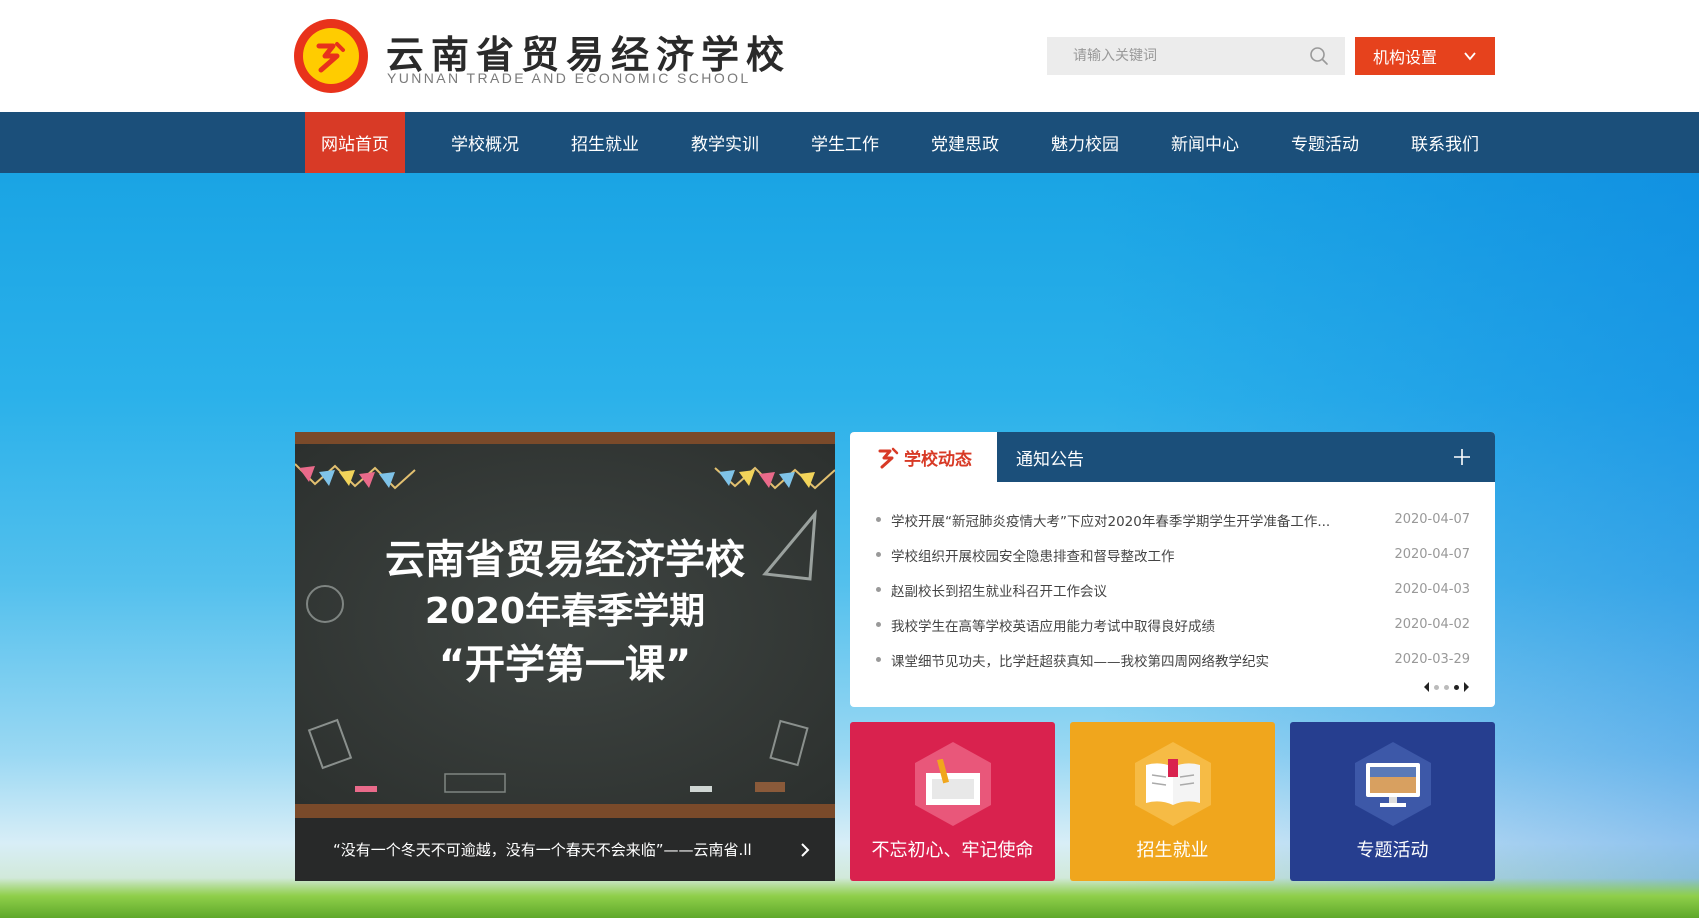  I want to click on slide-caption: “没有一个冬天不可逾越，没有一个春天不会来临”——云南省.ll, so click(565, 849).